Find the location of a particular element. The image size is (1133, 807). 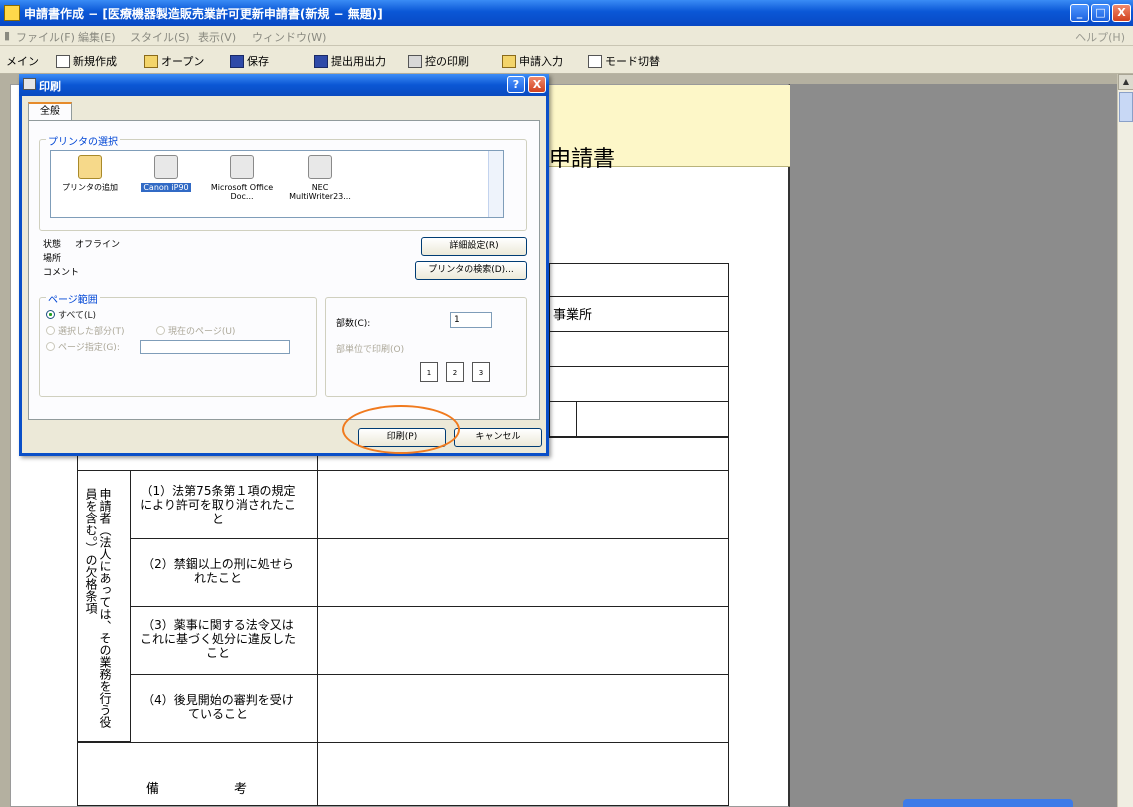

maximize-button: □ is located at coordinates (1100, 13).